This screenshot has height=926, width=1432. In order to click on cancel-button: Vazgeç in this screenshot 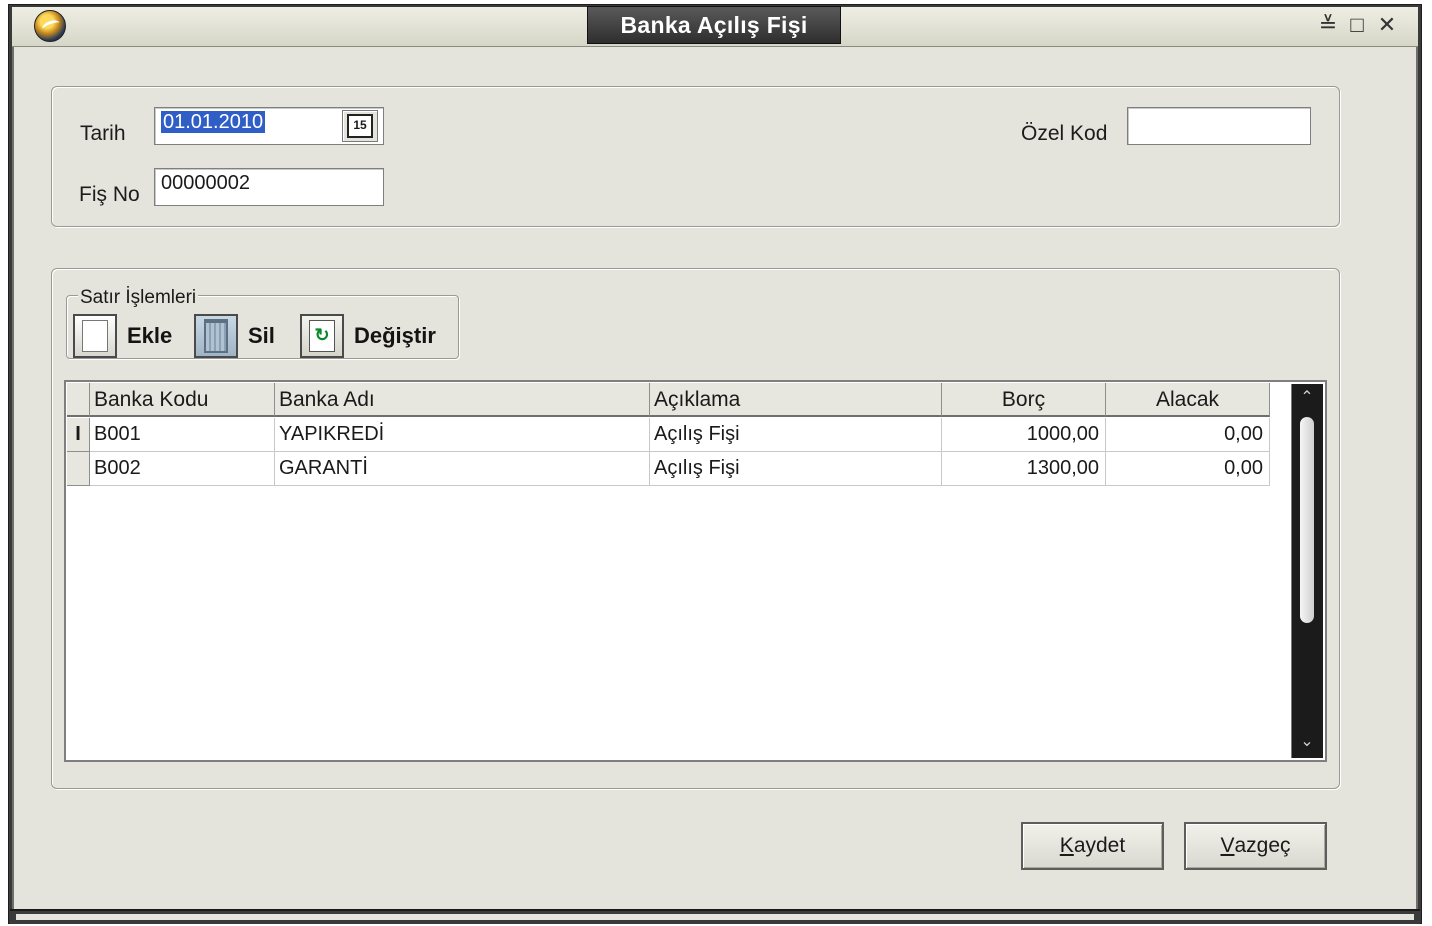, I will do `click(1255, 846)`.